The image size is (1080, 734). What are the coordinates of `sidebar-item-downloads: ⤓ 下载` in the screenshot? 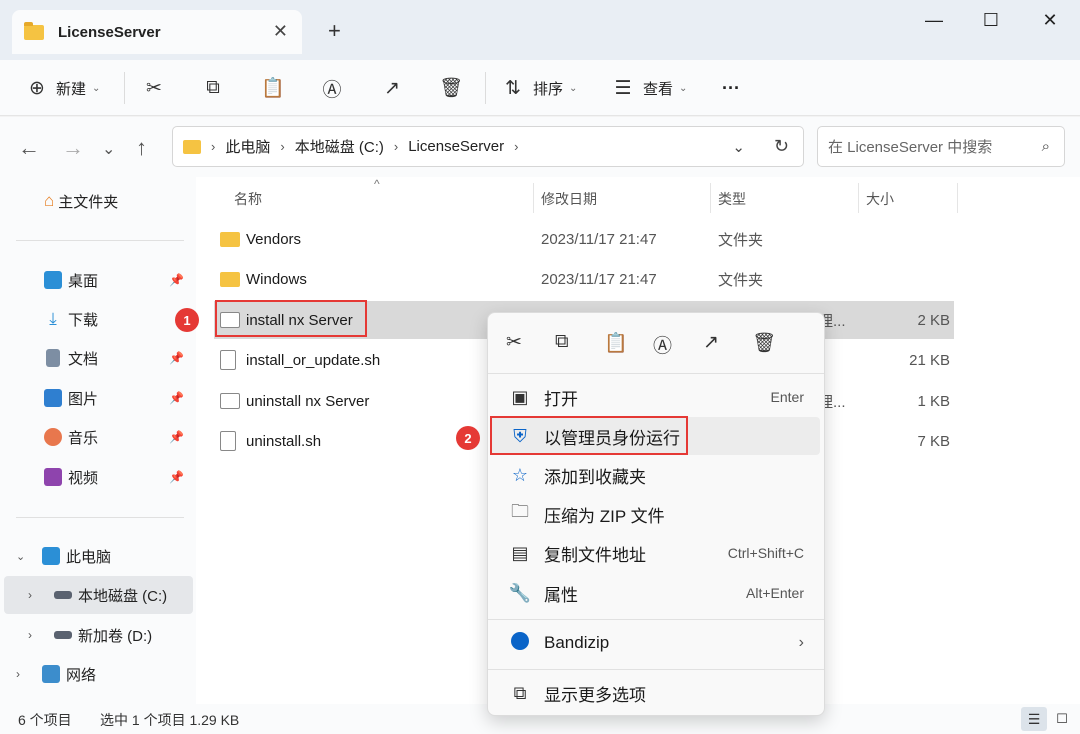 It's located at (96, 319).